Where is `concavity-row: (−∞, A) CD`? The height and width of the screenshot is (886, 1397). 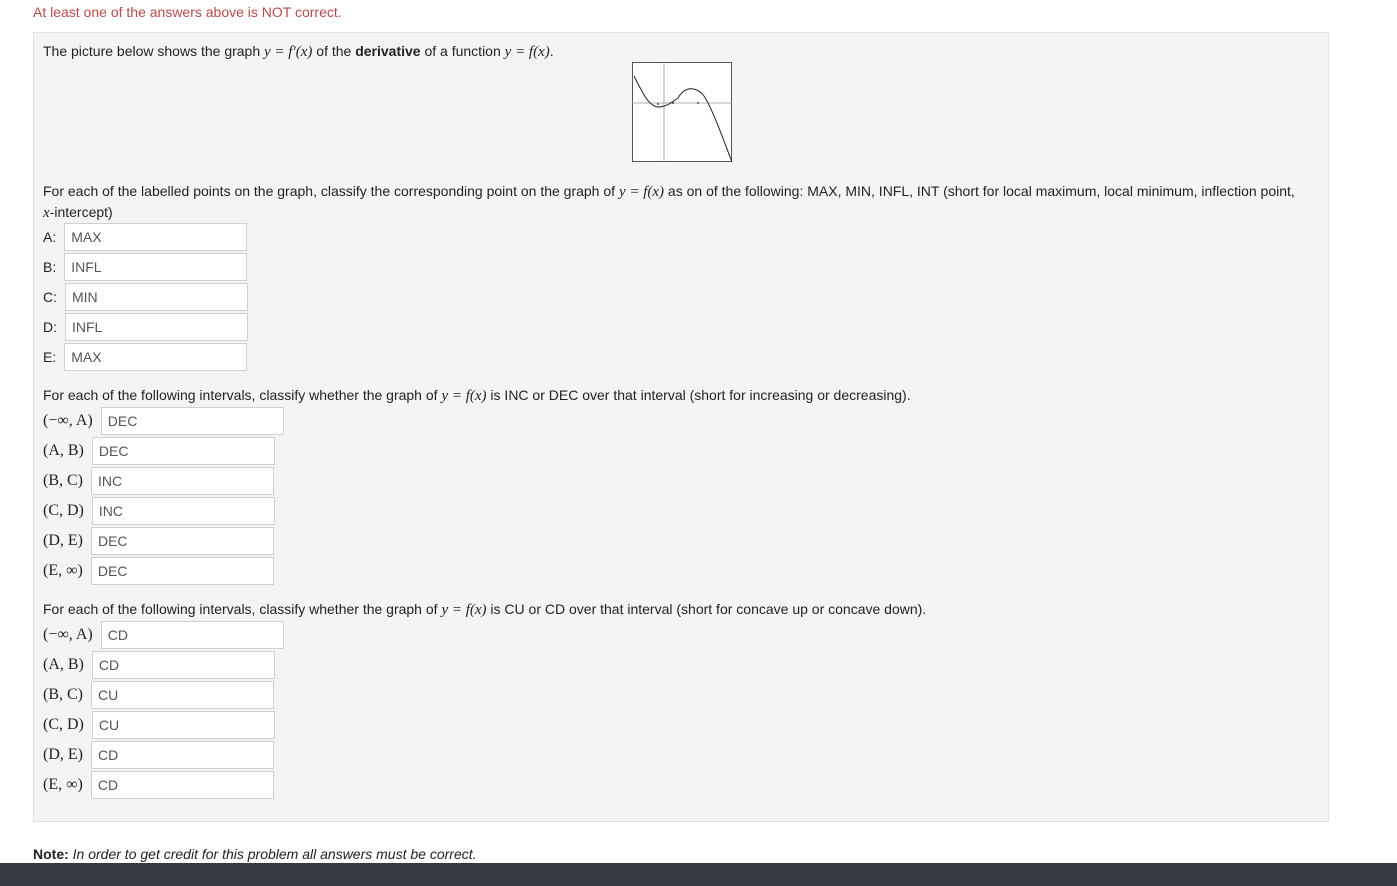
concavity-row: (−∞, A) CD is located at coordinates (163, 635).